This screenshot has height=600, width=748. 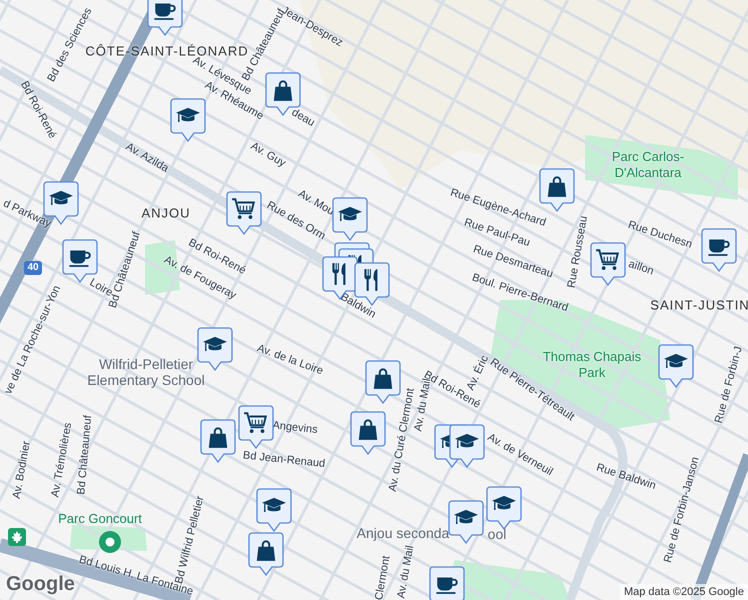 I want to click on place-label: ool, so click(x=497, y=534).